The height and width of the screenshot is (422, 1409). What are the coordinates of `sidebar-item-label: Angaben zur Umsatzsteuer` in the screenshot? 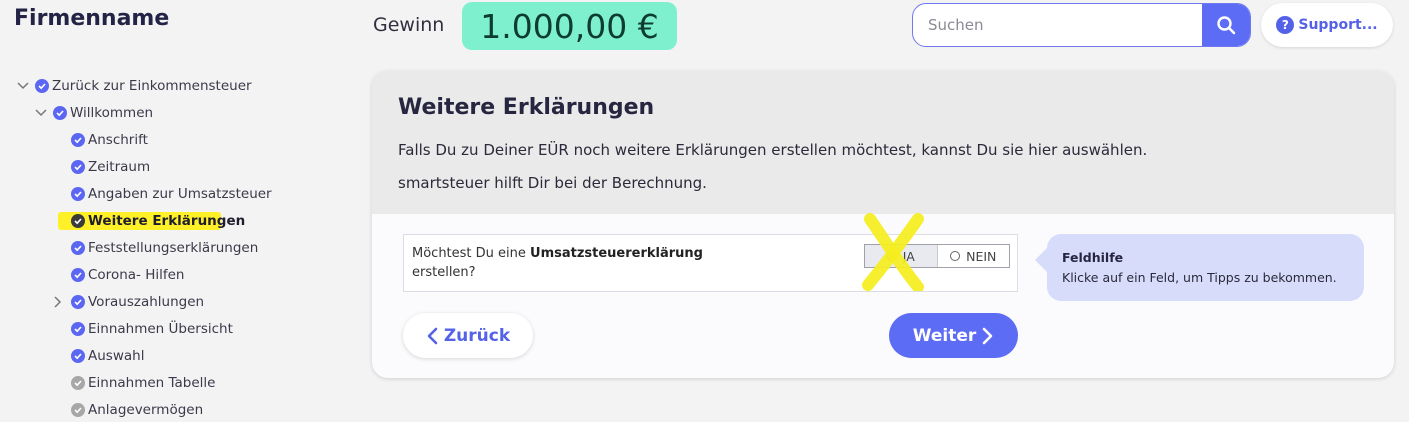 It's located at (180, 193).